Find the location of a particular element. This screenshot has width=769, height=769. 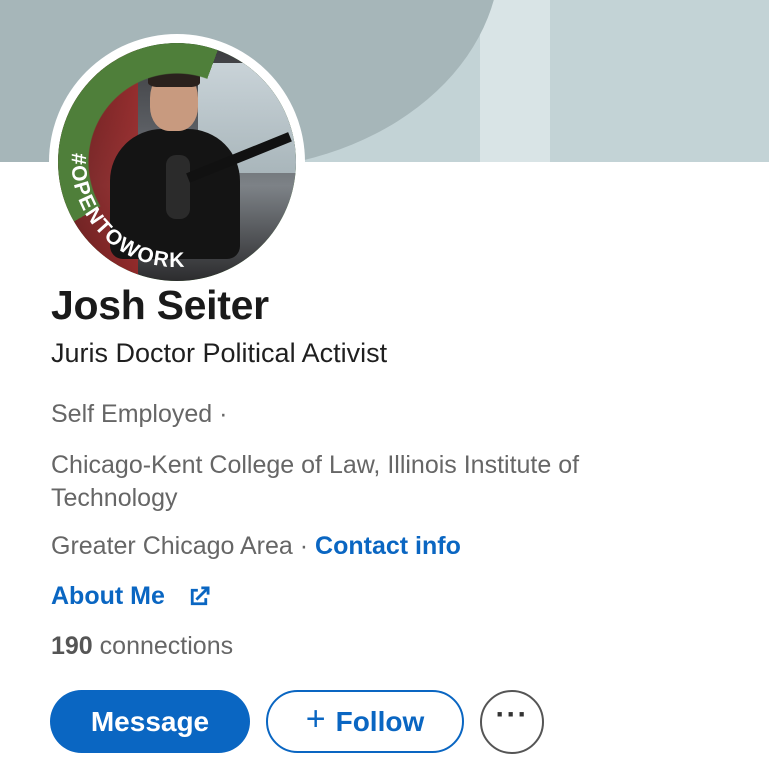

follow-button-label: Follow is located at coordinates (380, 721).